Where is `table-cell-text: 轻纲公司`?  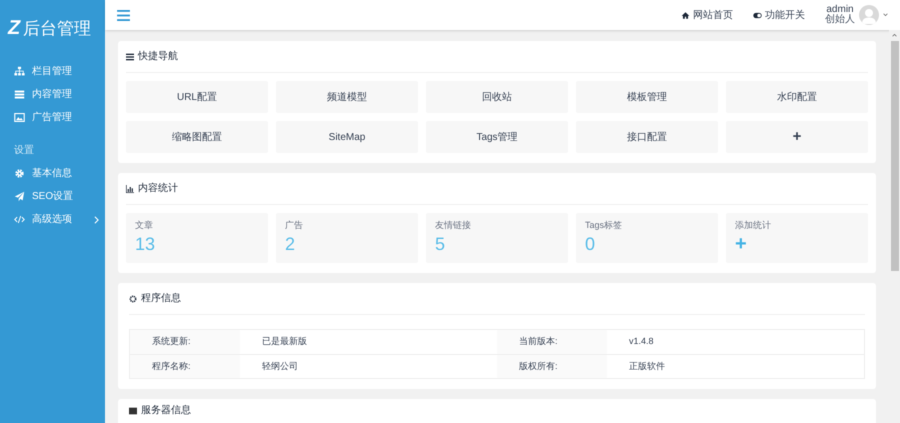
table-cell-text: 轻纲公司 is located at coordinates (280, 366).